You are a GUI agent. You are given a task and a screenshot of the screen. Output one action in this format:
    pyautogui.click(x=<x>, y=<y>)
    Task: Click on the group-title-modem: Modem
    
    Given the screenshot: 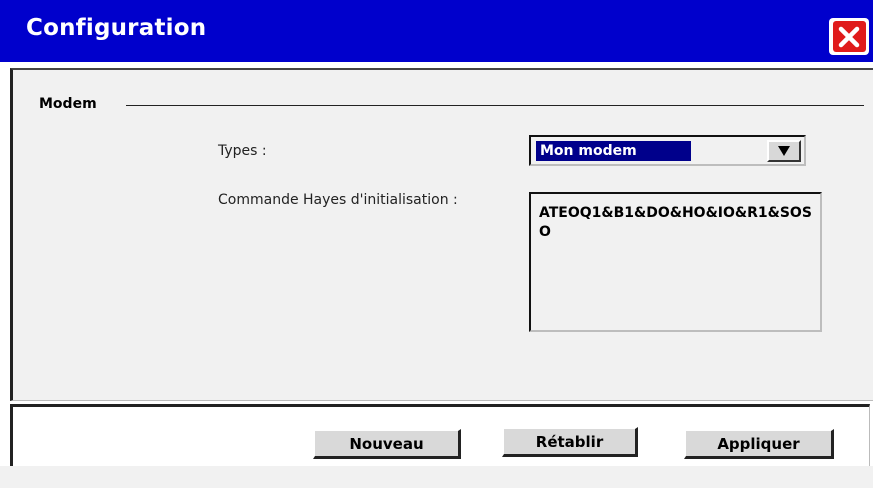 What is the action you would take?
    pyautogui.click(x=68, y=104)
    